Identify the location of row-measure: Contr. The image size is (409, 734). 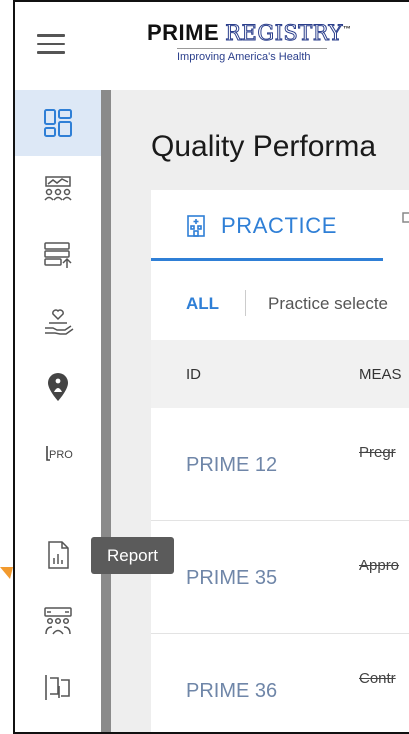
(377, 678).